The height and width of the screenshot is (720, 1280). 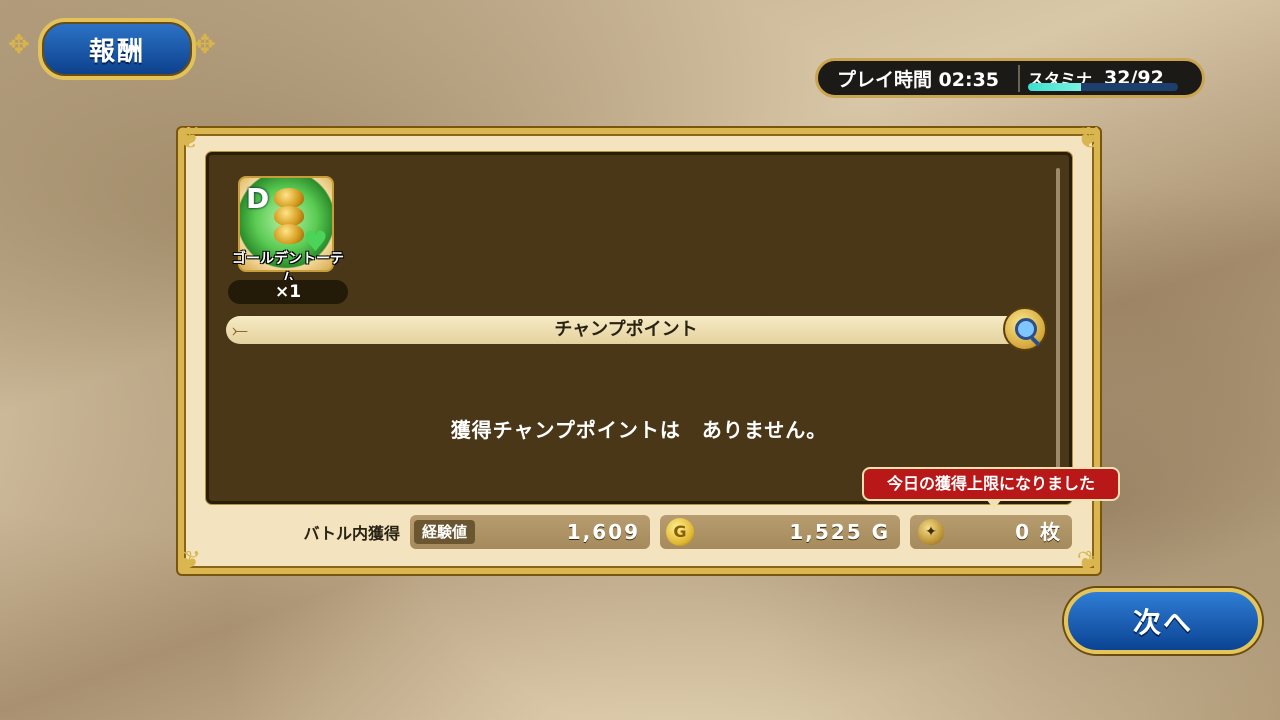 I want to click on medal-icon: ✦, so click(x=931, y=532).